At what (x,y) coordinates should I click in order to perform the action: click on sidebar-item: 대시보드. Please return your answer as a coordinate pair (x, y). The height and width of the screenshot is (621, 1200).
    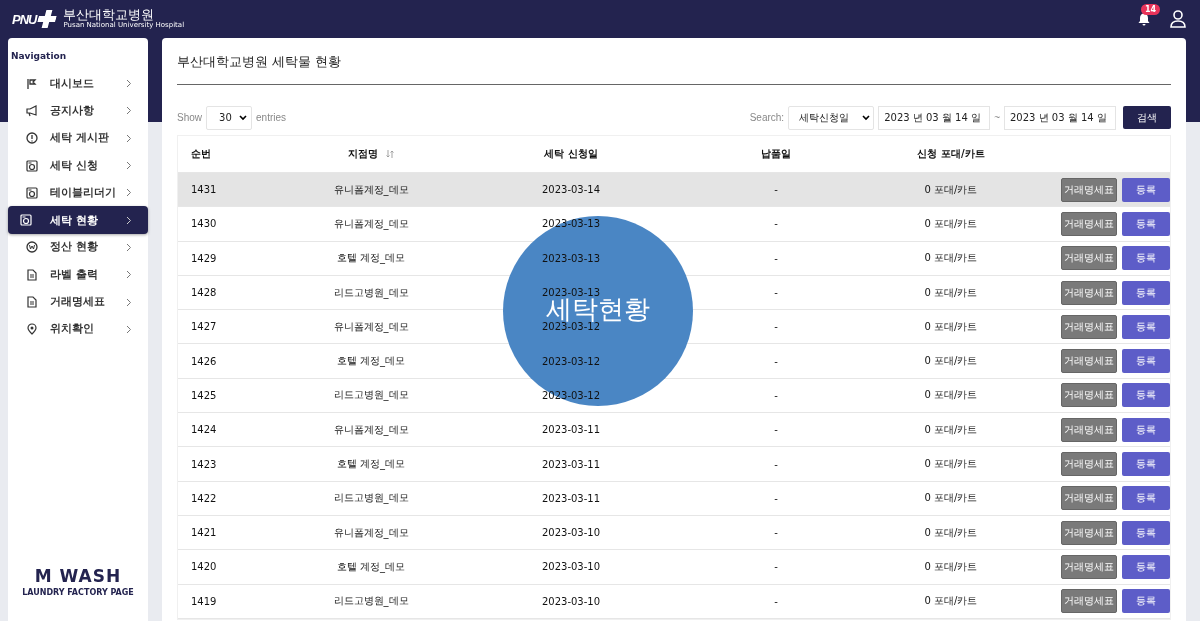
    Looking at the image, I should click on (78, 84).